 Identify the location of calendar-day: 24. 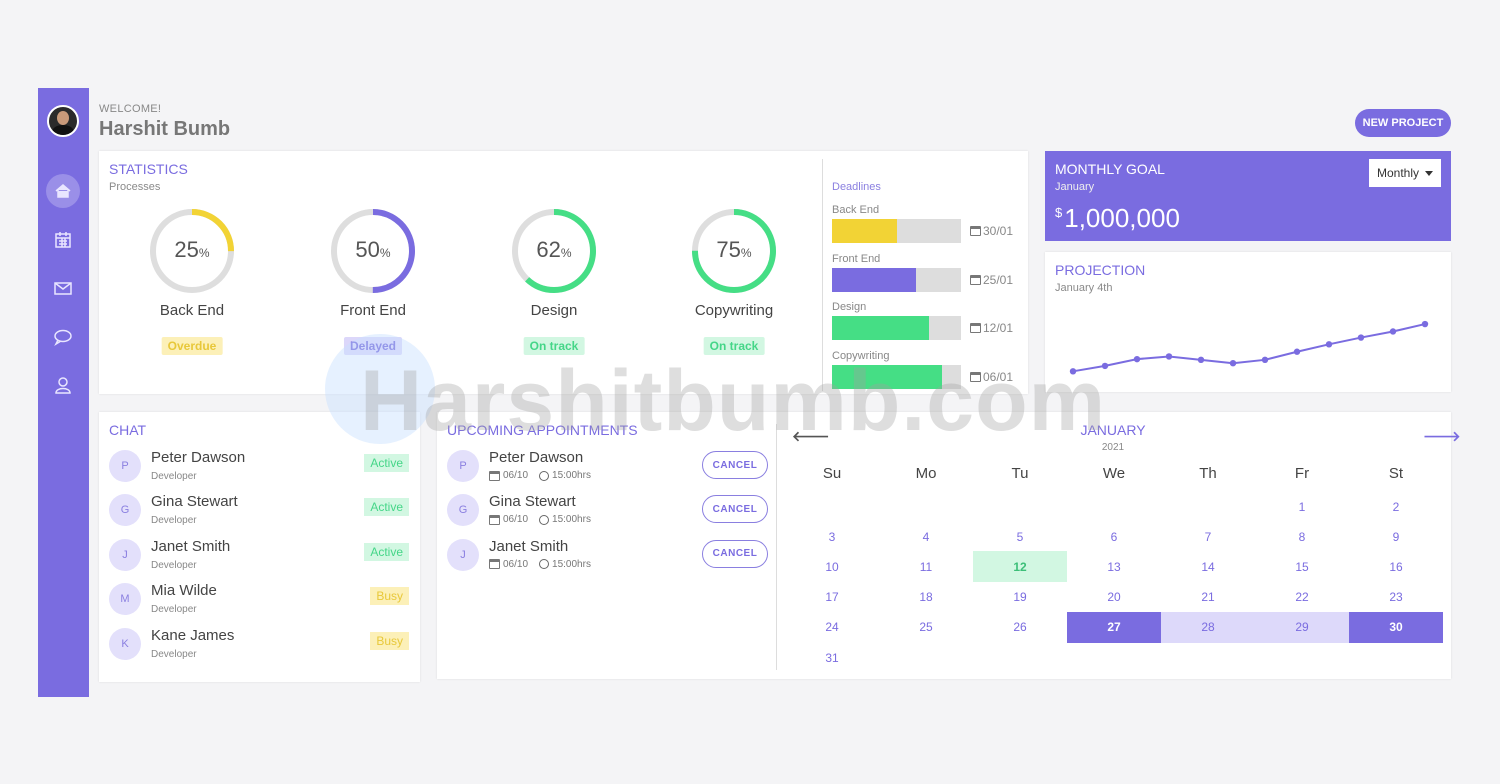
(832, 627).